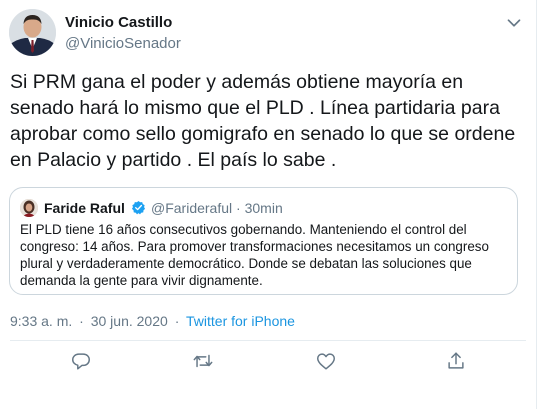  What do you see at coordinates (203, 361) in the screenshot?
I see `retweet-icon` at bounding box center [203, 361].